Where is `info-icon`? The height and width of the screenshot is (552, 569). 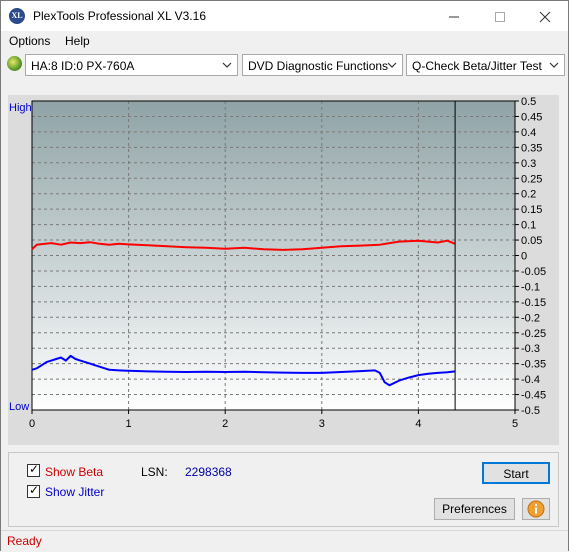 info-icon is located at coordinates (536, 509).